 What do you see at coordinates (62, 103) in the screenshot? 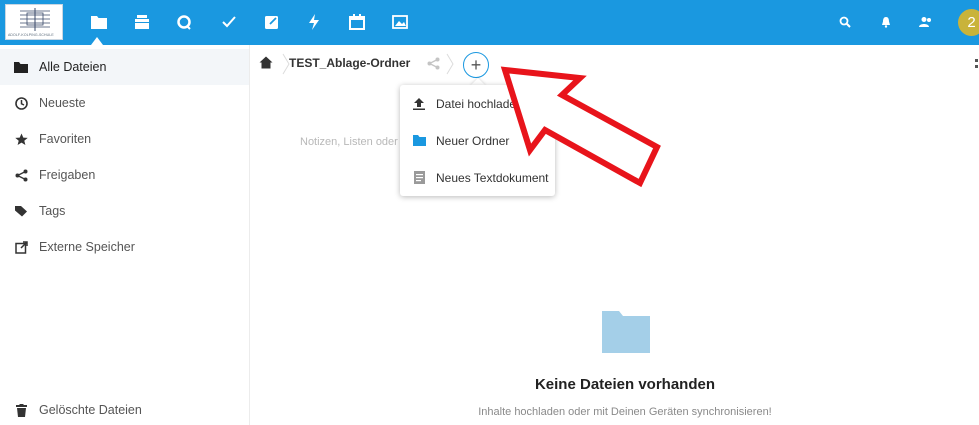
I see `sidebar-item-label: Neueste` at bounding box center [62, 103].